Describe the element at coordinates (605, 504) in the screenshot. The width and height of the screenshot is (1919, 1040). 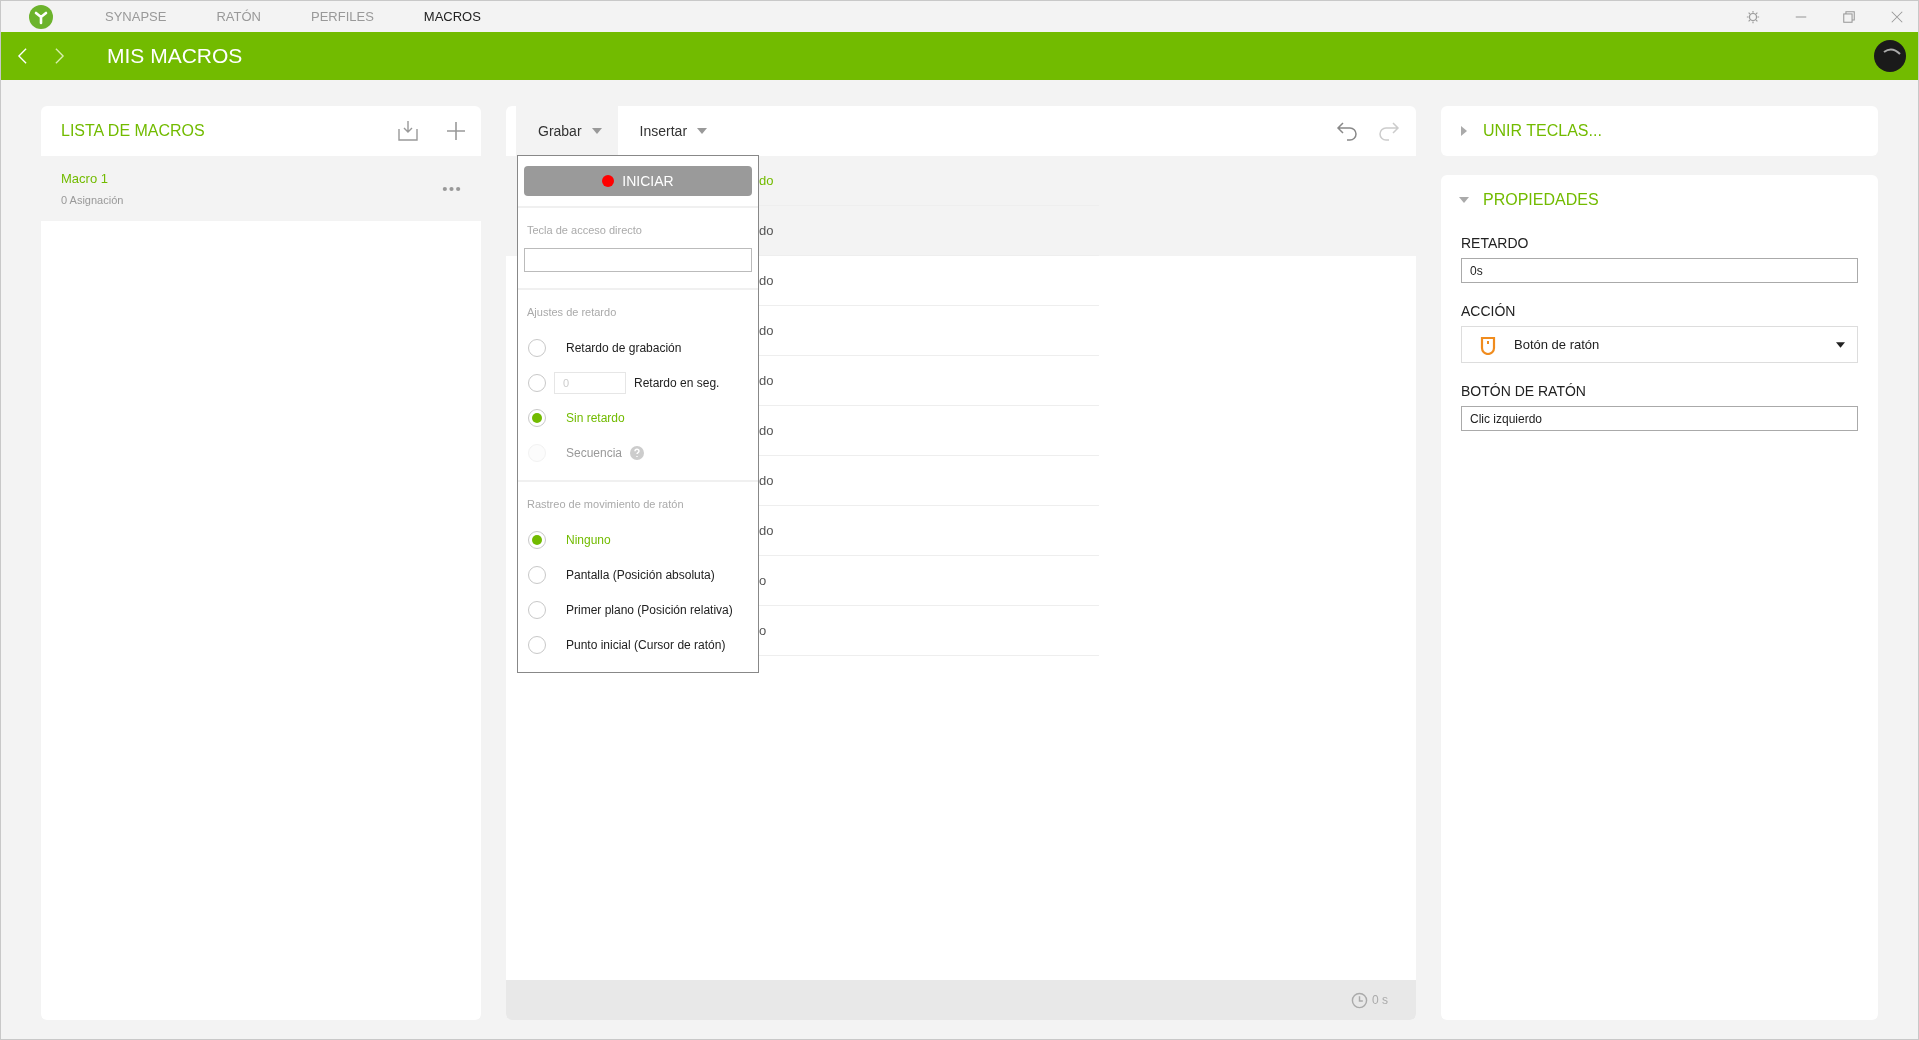
I see `section-label: Rastreo de movimiento de ratón` at that location.